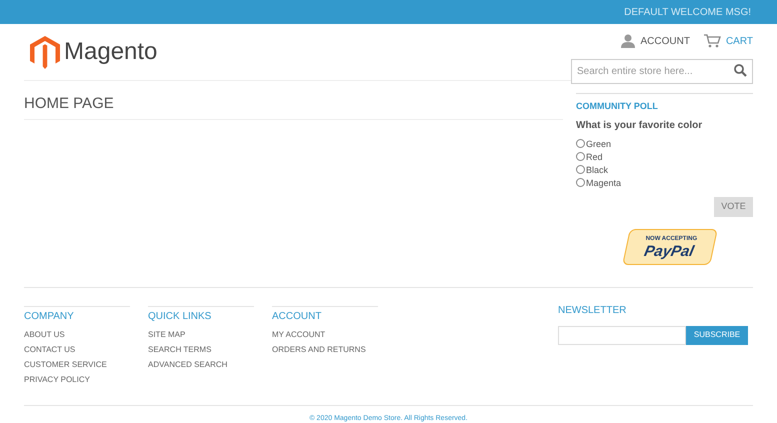 The image size is (777, 423). I want to click on footer-link: SITE MAP, so click(201, 334).